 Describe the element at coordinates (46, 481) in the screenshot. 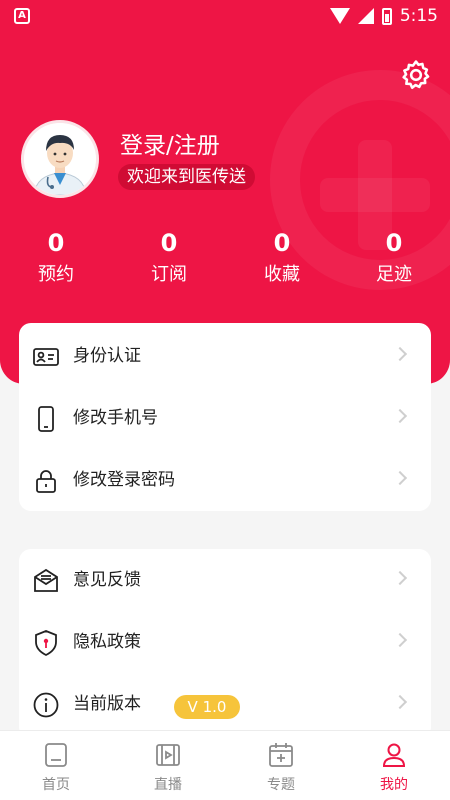

I see `lock-icon` at that location.